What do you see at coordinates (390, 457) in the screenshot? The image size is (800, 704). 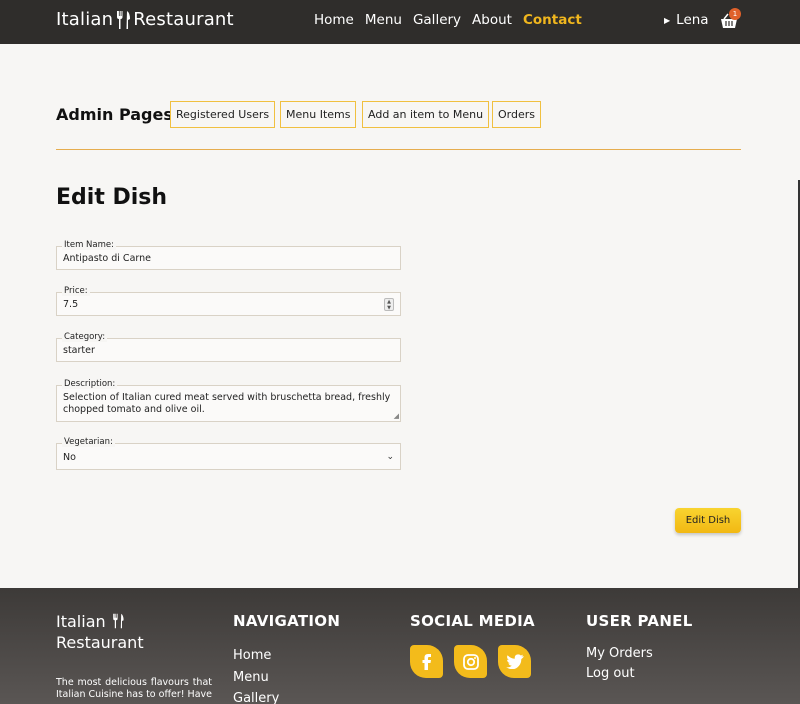 I see `chevron-down-icon: ⌄` at bounding box center [390, 457].